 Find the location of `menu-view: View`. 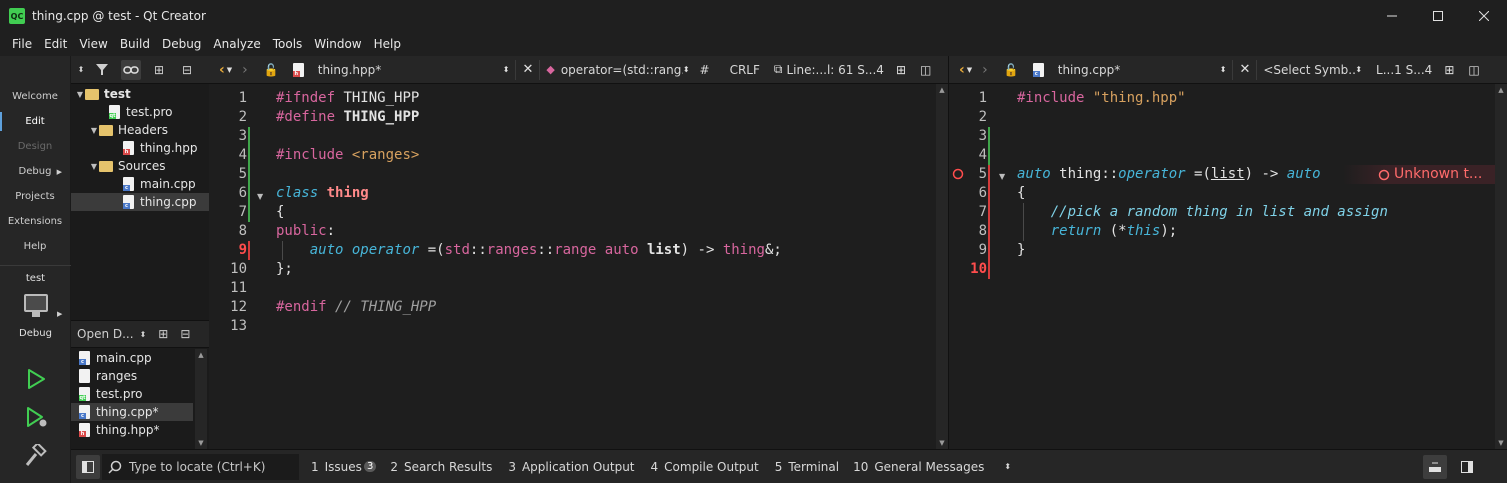

menu-view: View is located at coordinates (93, 44).